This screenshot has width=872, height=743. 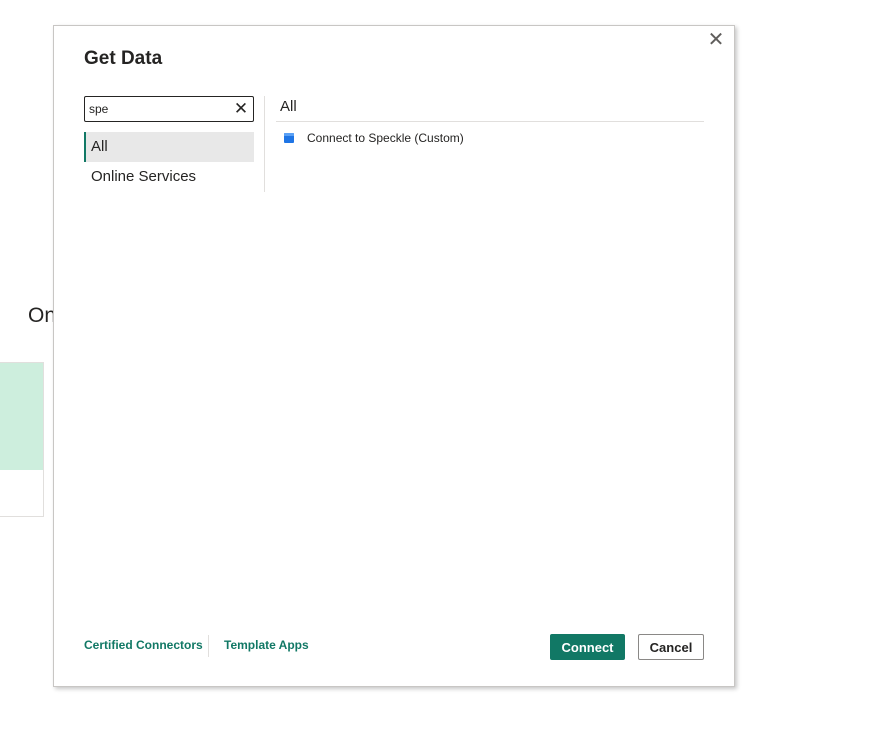 What do you see at coordinates (143, 645) in the screenshot?
I see `certified-connectors-link: Certified Connectors` at bounding box center [143, 645].